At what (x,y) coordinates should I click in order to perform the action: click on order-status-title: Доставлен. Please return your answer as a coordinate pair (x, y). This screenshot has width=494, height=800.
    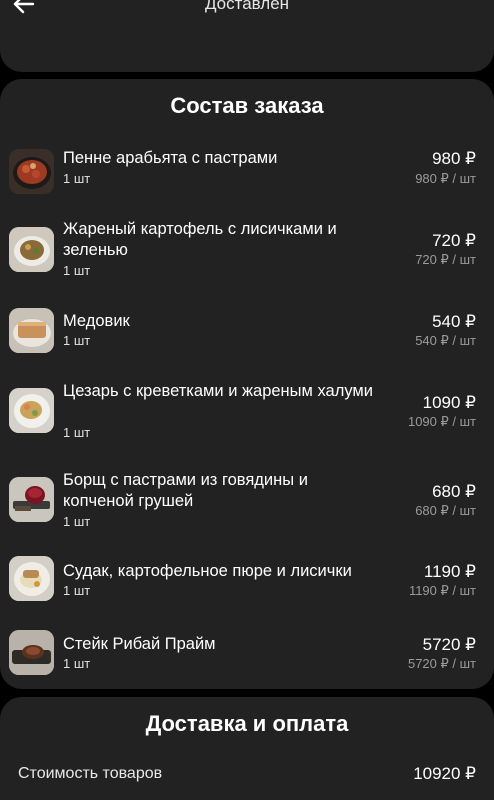
    Looking at the image, I should click on (247, 6).